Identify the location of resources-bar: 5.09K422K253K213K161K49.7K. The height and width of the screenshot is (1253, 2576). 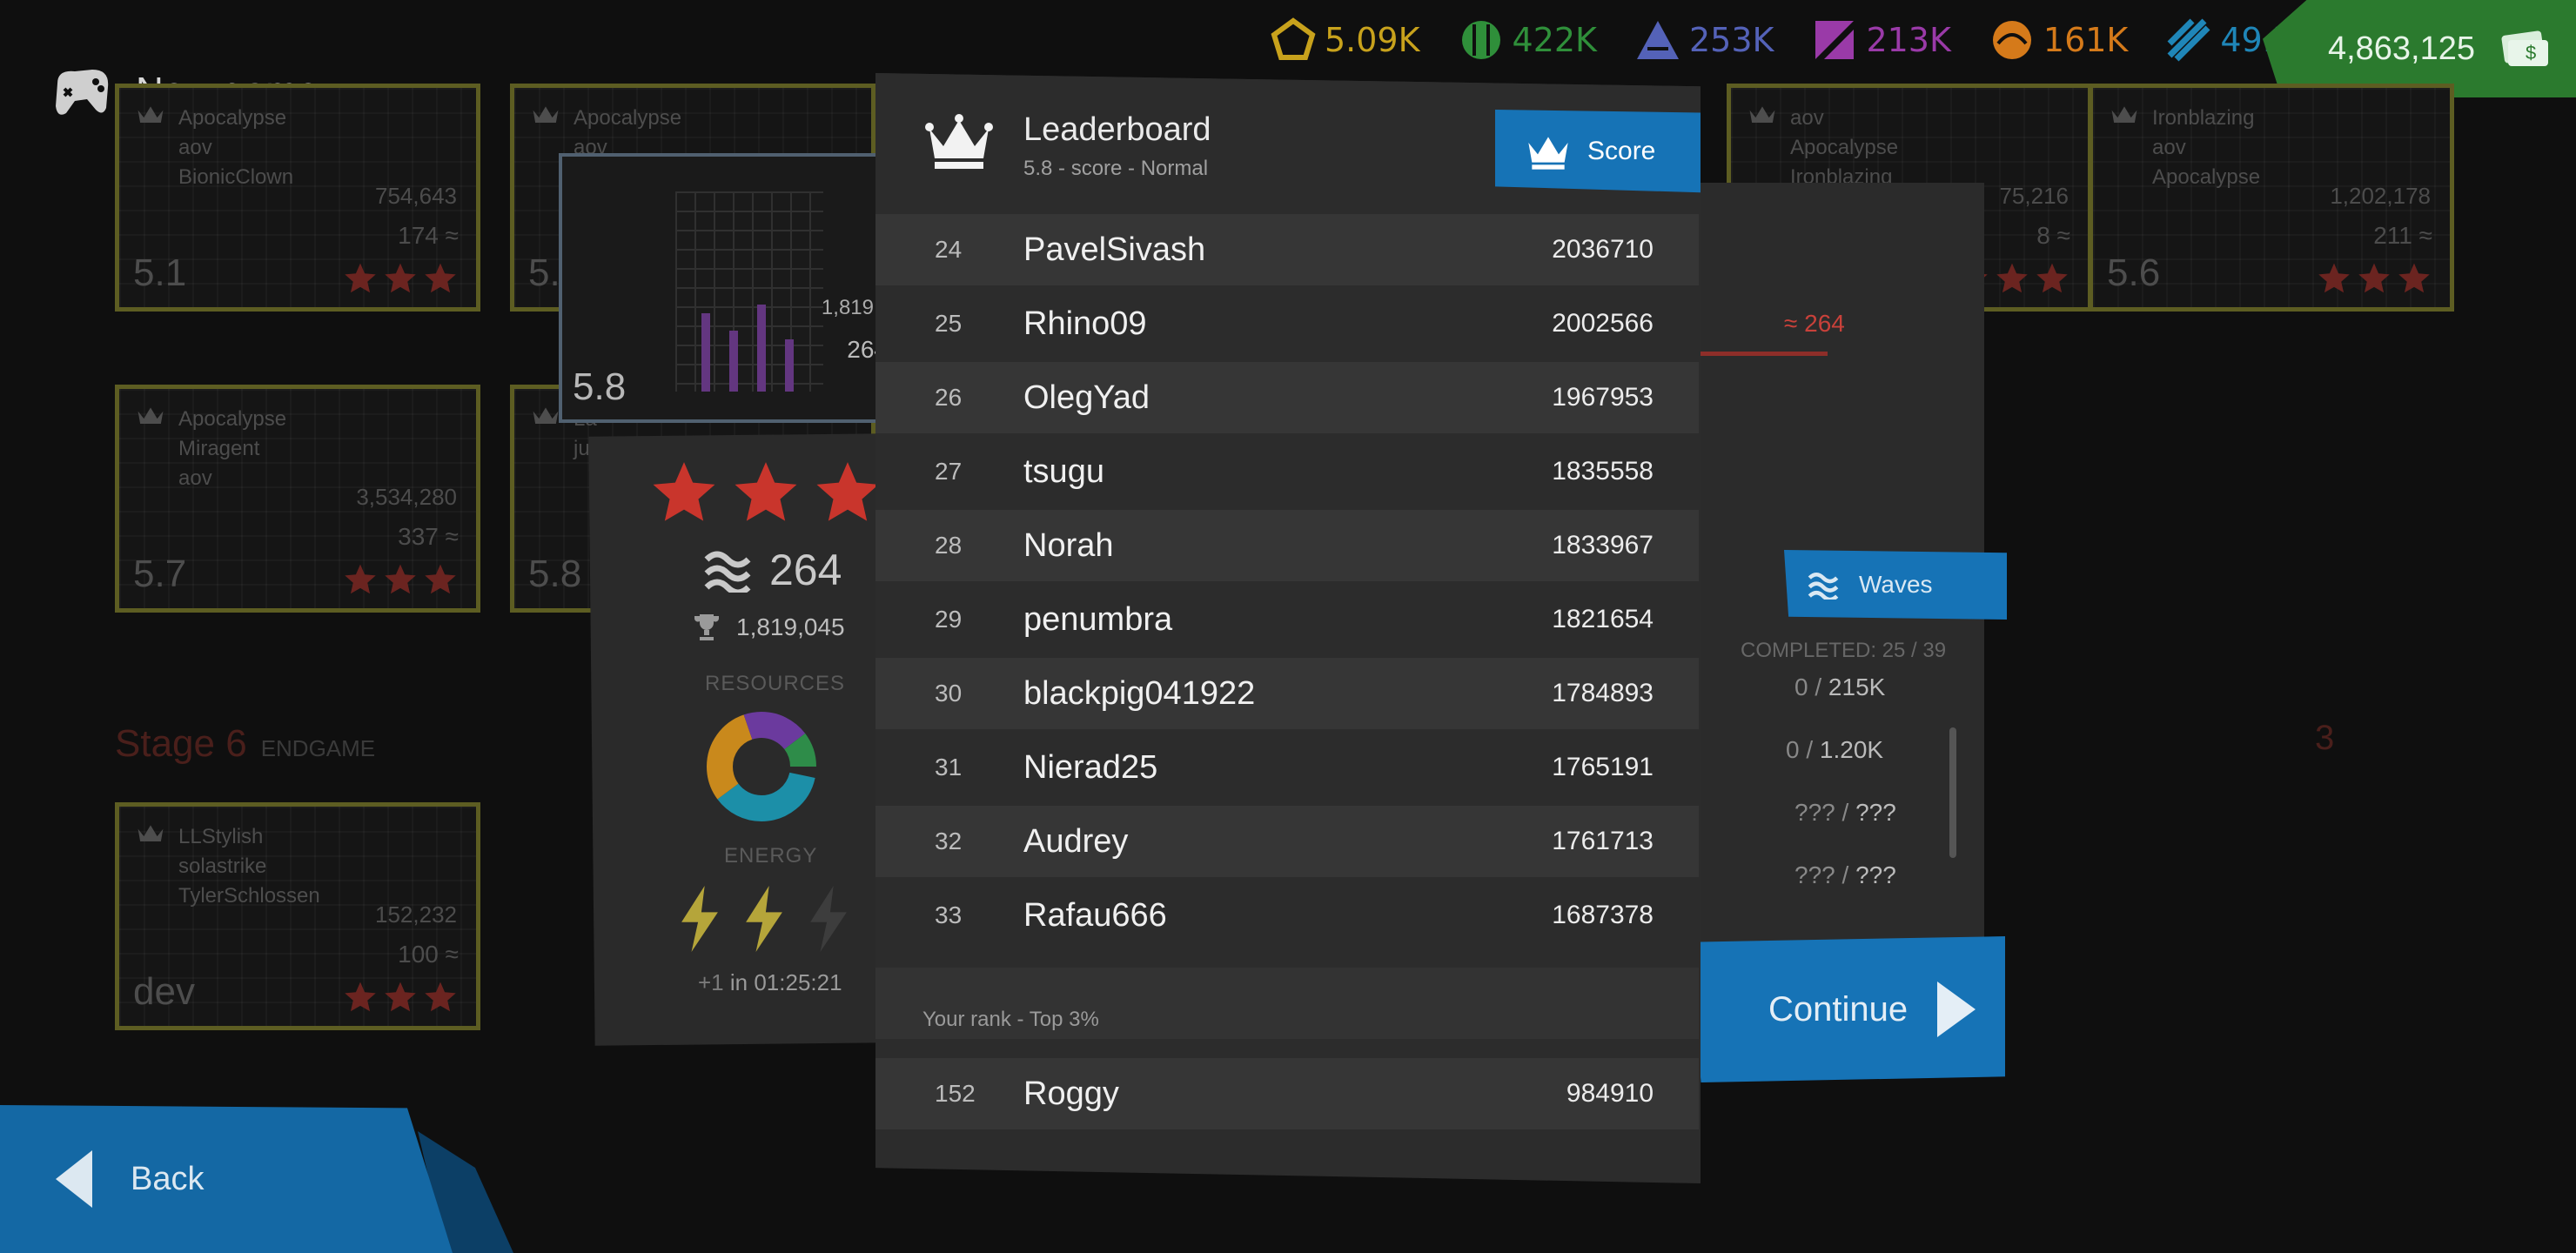
(1794, 40).